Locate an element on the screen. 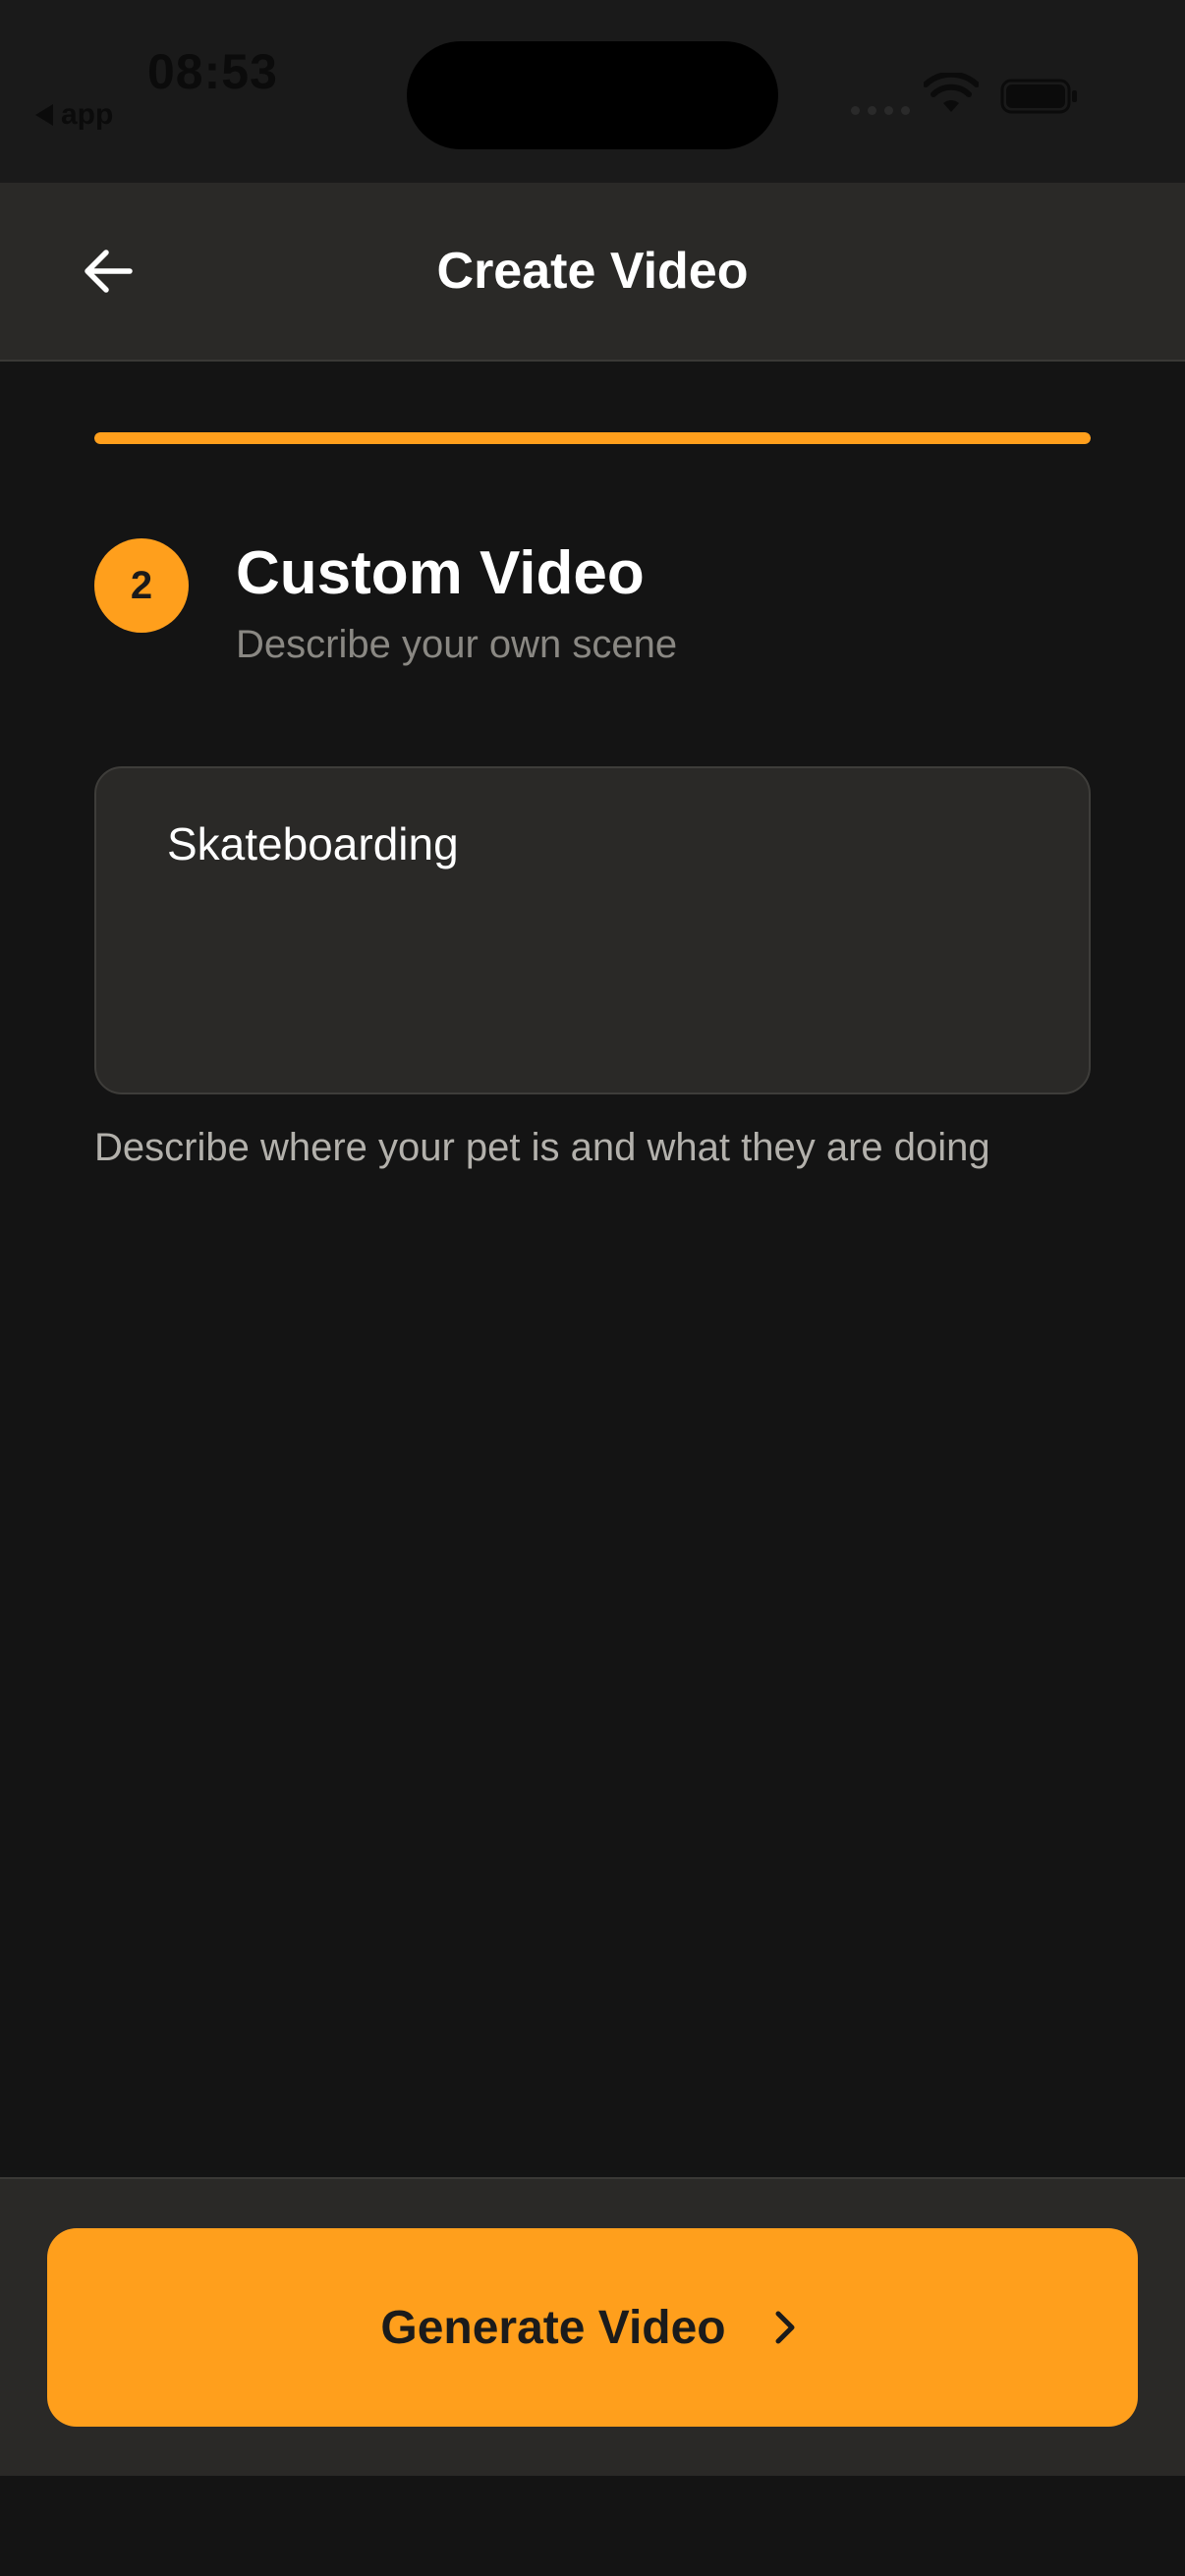 This screenshot has height=2576, width=1185. step-number-badge: 2 is located at coordinates (141, 585).